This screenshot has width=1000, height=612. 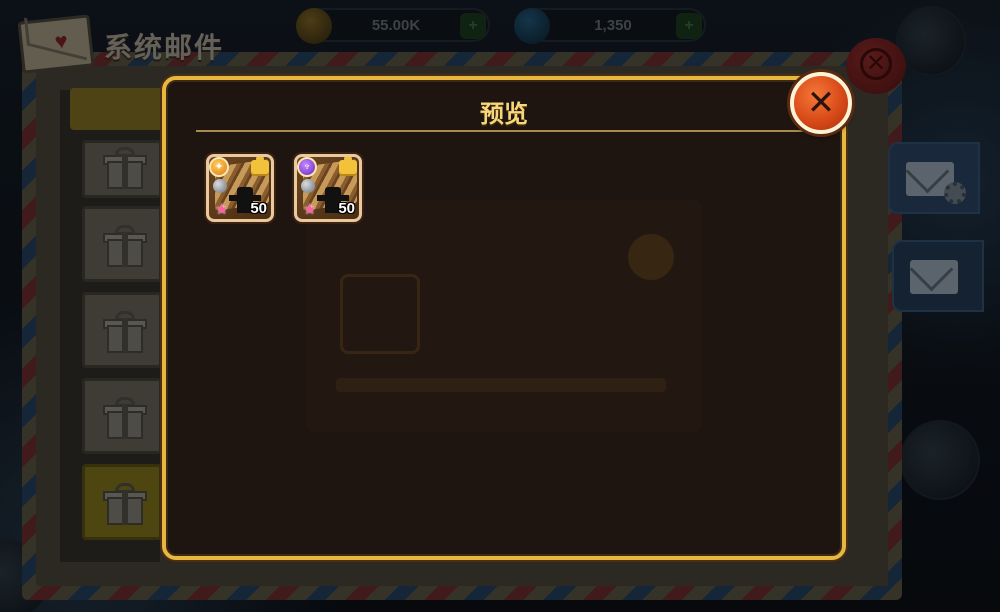 I want to click on fire-element-icon: ✦, so click(x=219, y=167).